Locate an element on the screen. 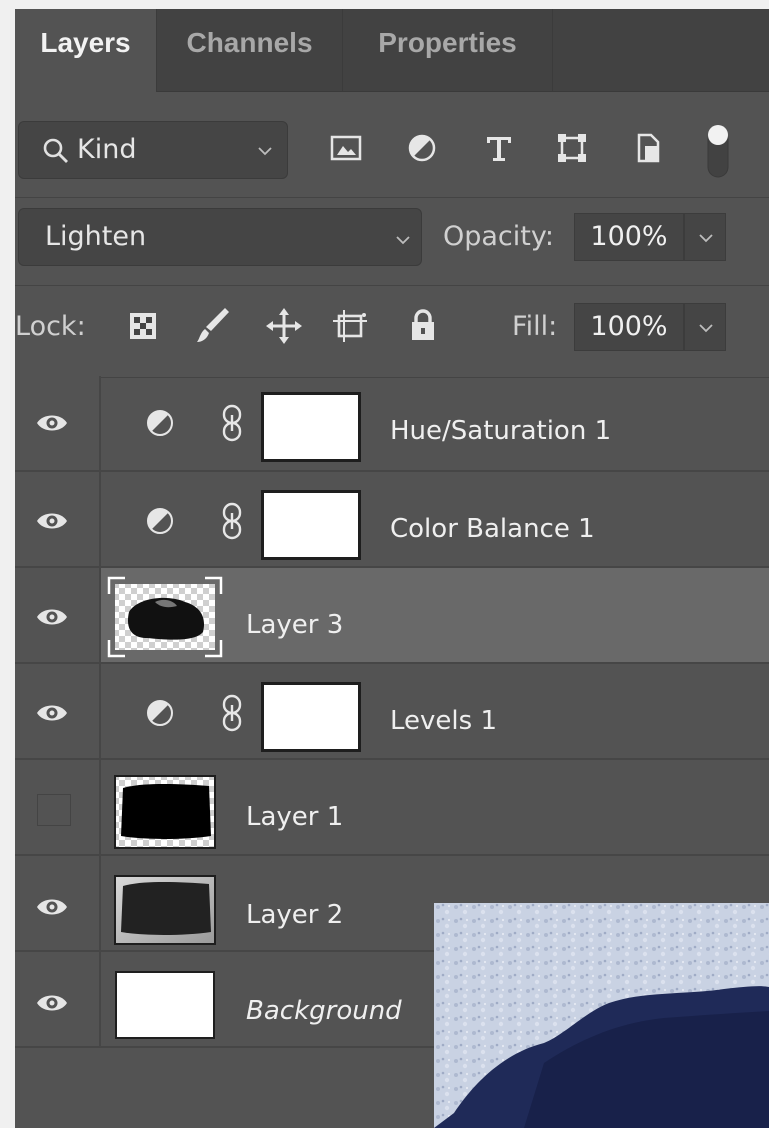  opacity-dropdown is located at coordinates (705, 237).